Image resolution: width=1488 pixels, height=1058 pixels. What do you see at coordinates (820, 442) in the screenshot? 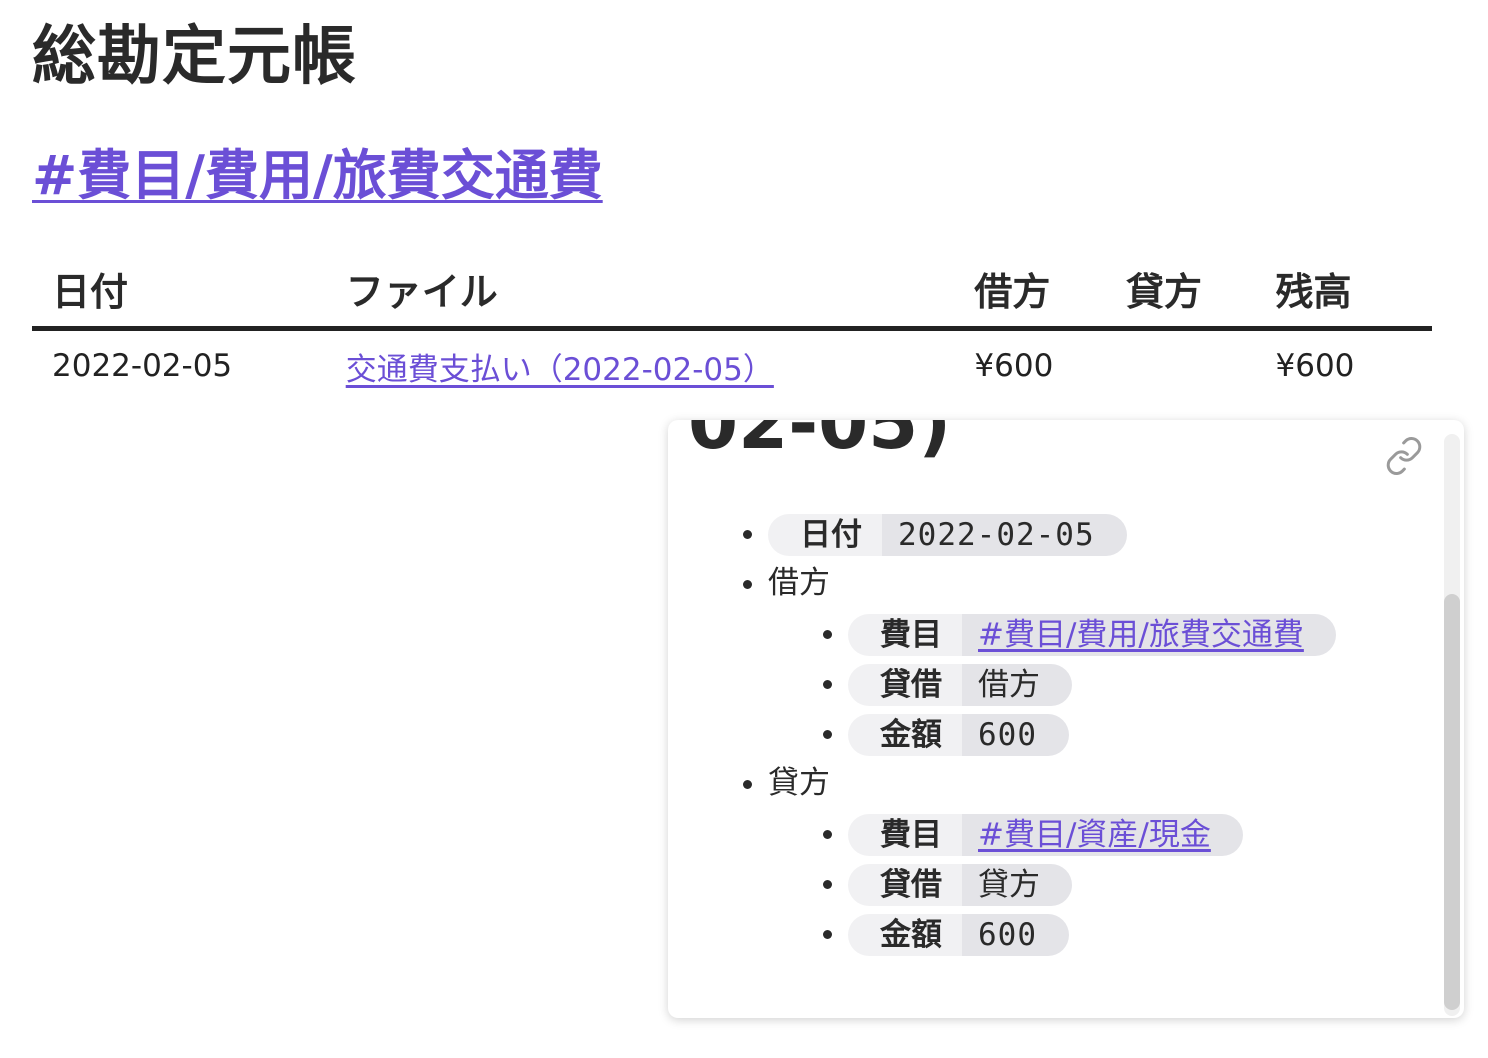
I see `popover-title: 02-05)` at bounding box center [820, 442].